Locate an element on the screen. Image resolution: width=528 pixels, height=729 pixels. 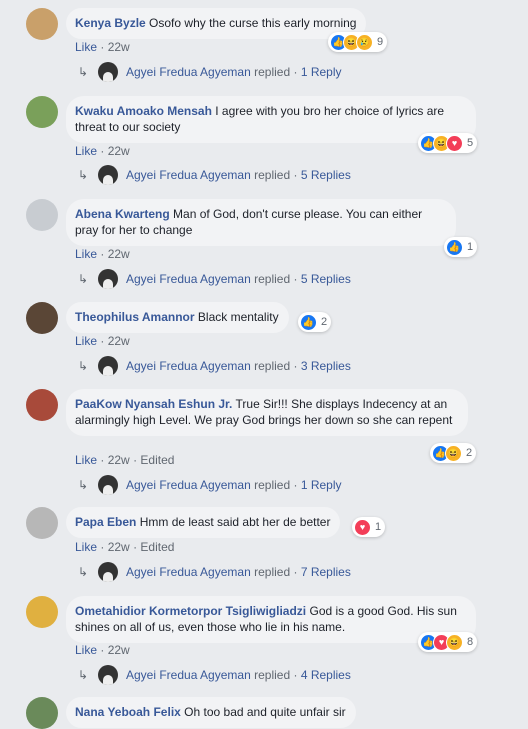
reaction-summary: 👍 😆 ♥ 5 is located at coordinates (448, 143).